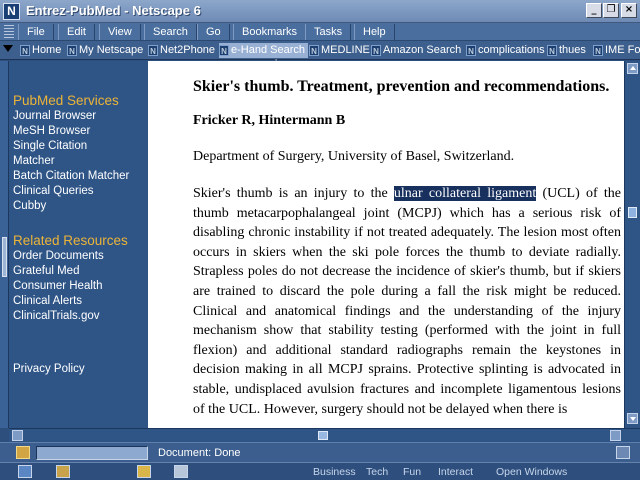  Describe the element at coordinates (34, 161) in the screenshot. I see `link-single-citation-matcher: Matcher` at that location.